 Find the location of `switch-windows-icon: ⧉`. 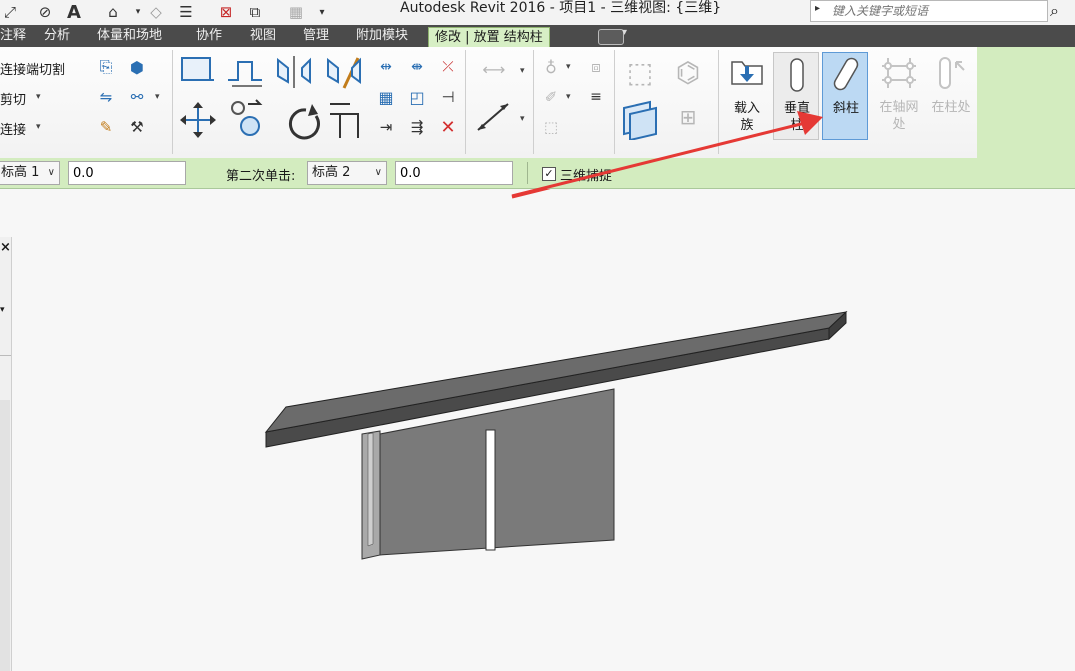

switch-windows-icon: ⧉ is located at coordinates (255, 12).